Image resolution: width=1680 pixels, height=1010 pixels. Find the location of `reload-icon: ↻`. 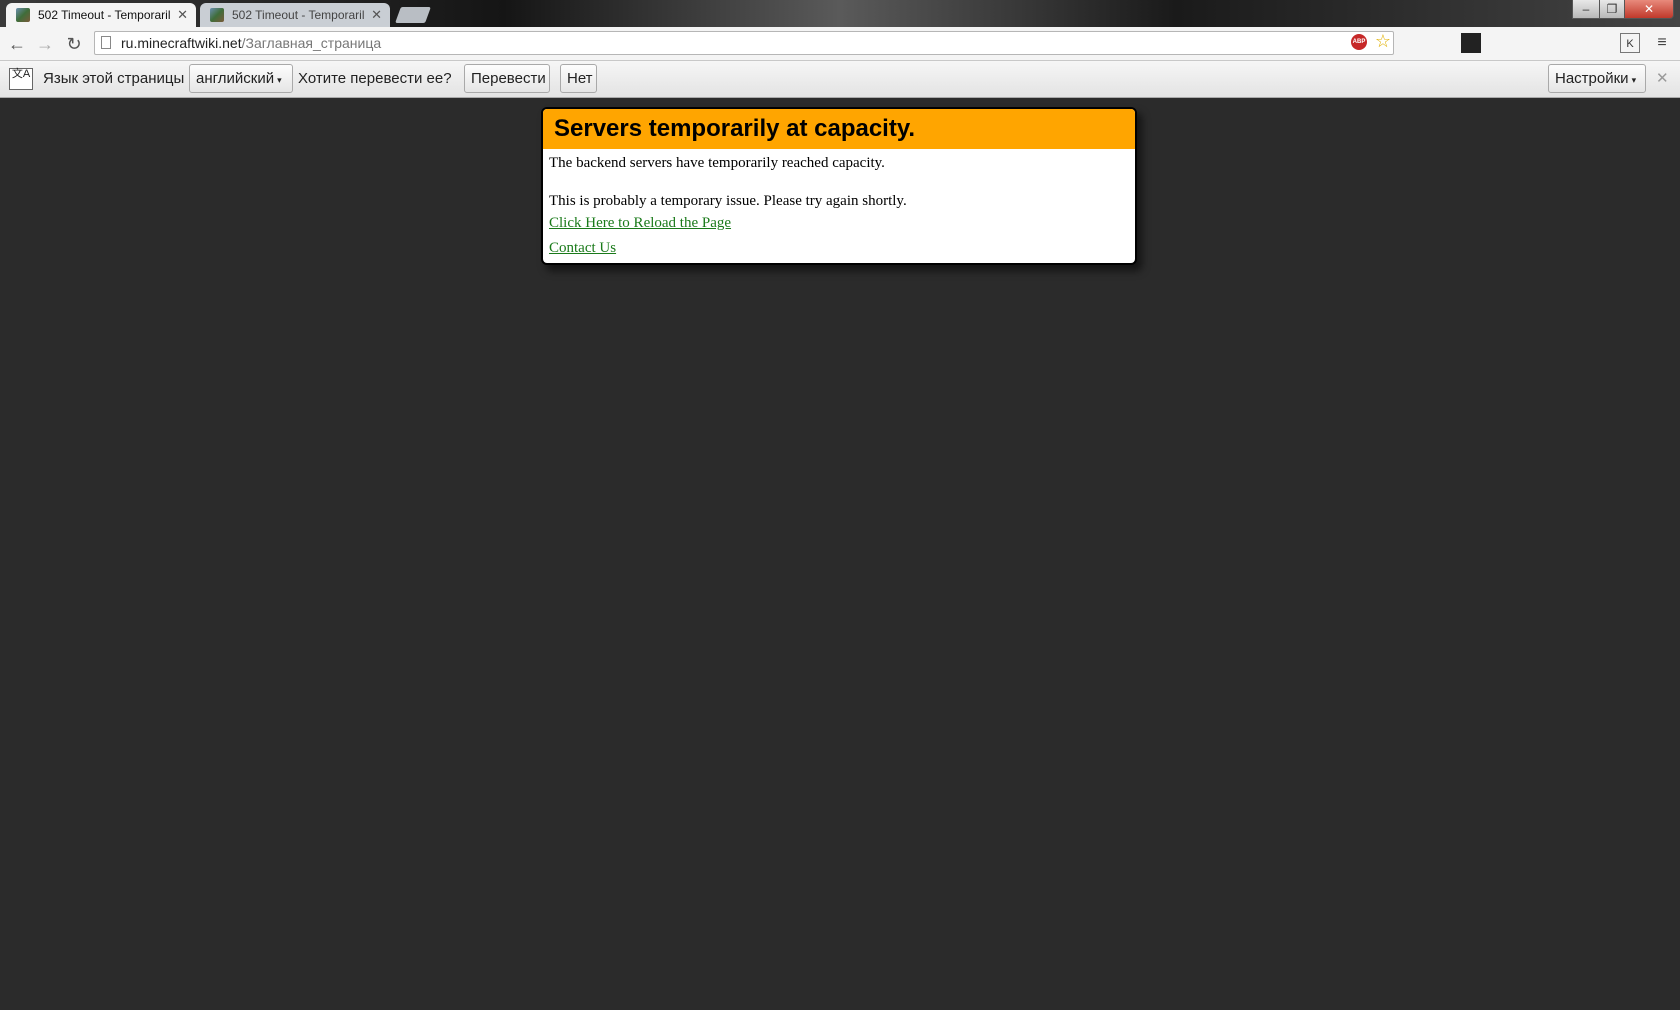

reload-icon: ↻ is located at coordinates (74, 44).